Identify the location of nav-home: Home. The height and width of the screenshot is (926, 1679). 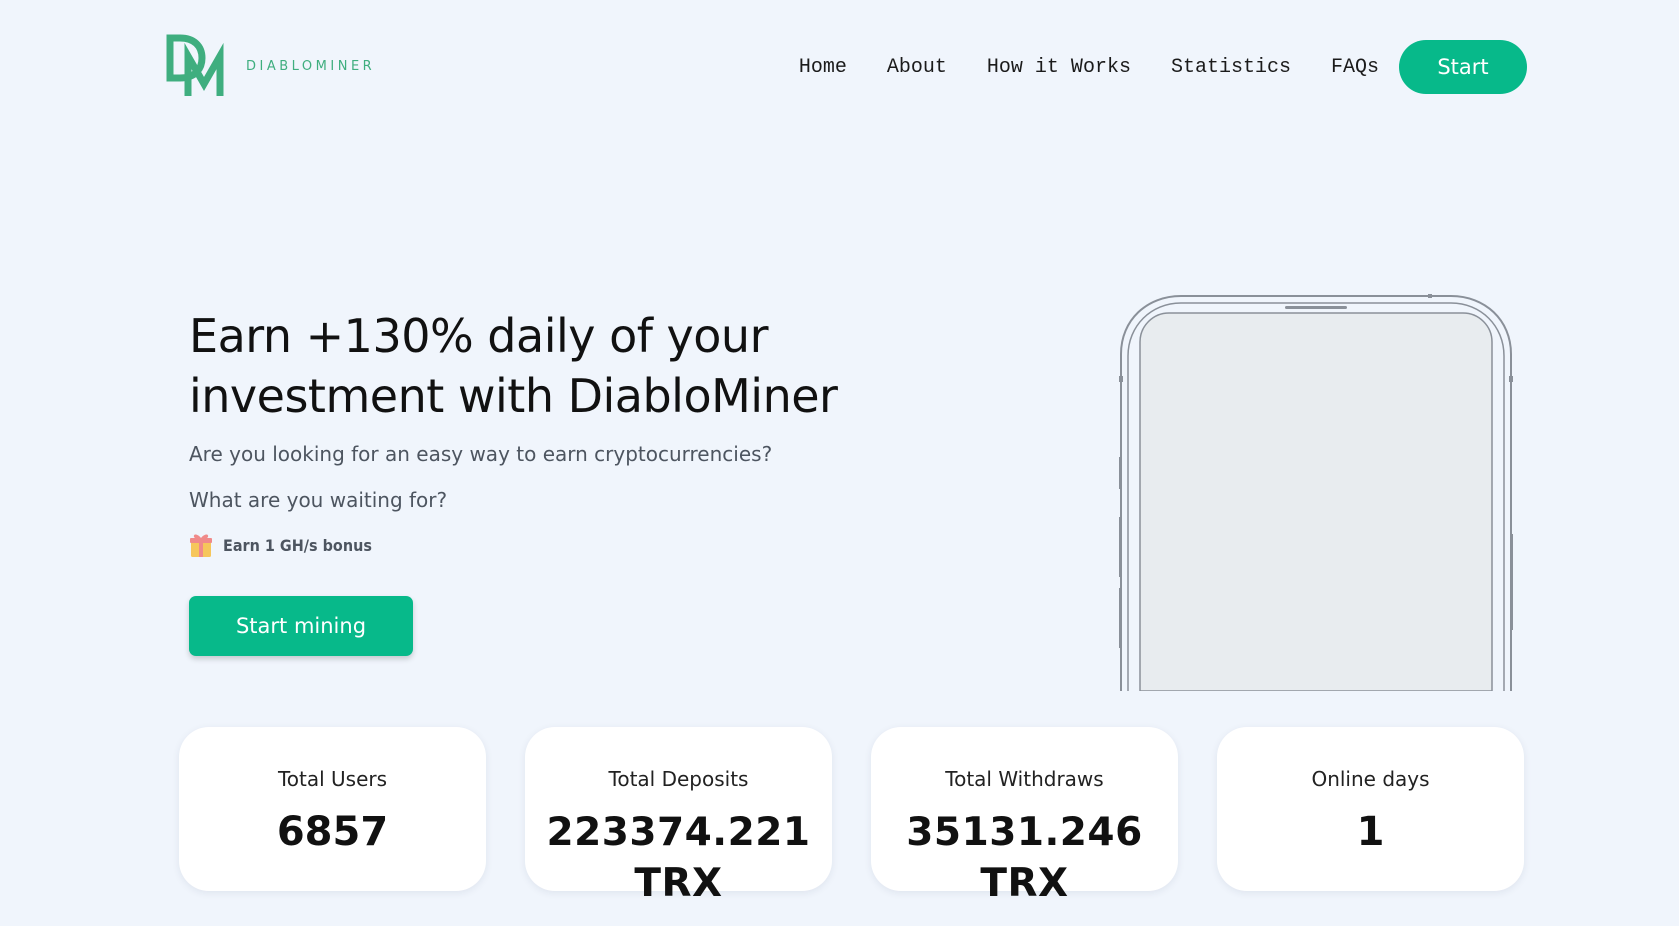
(823, 67).